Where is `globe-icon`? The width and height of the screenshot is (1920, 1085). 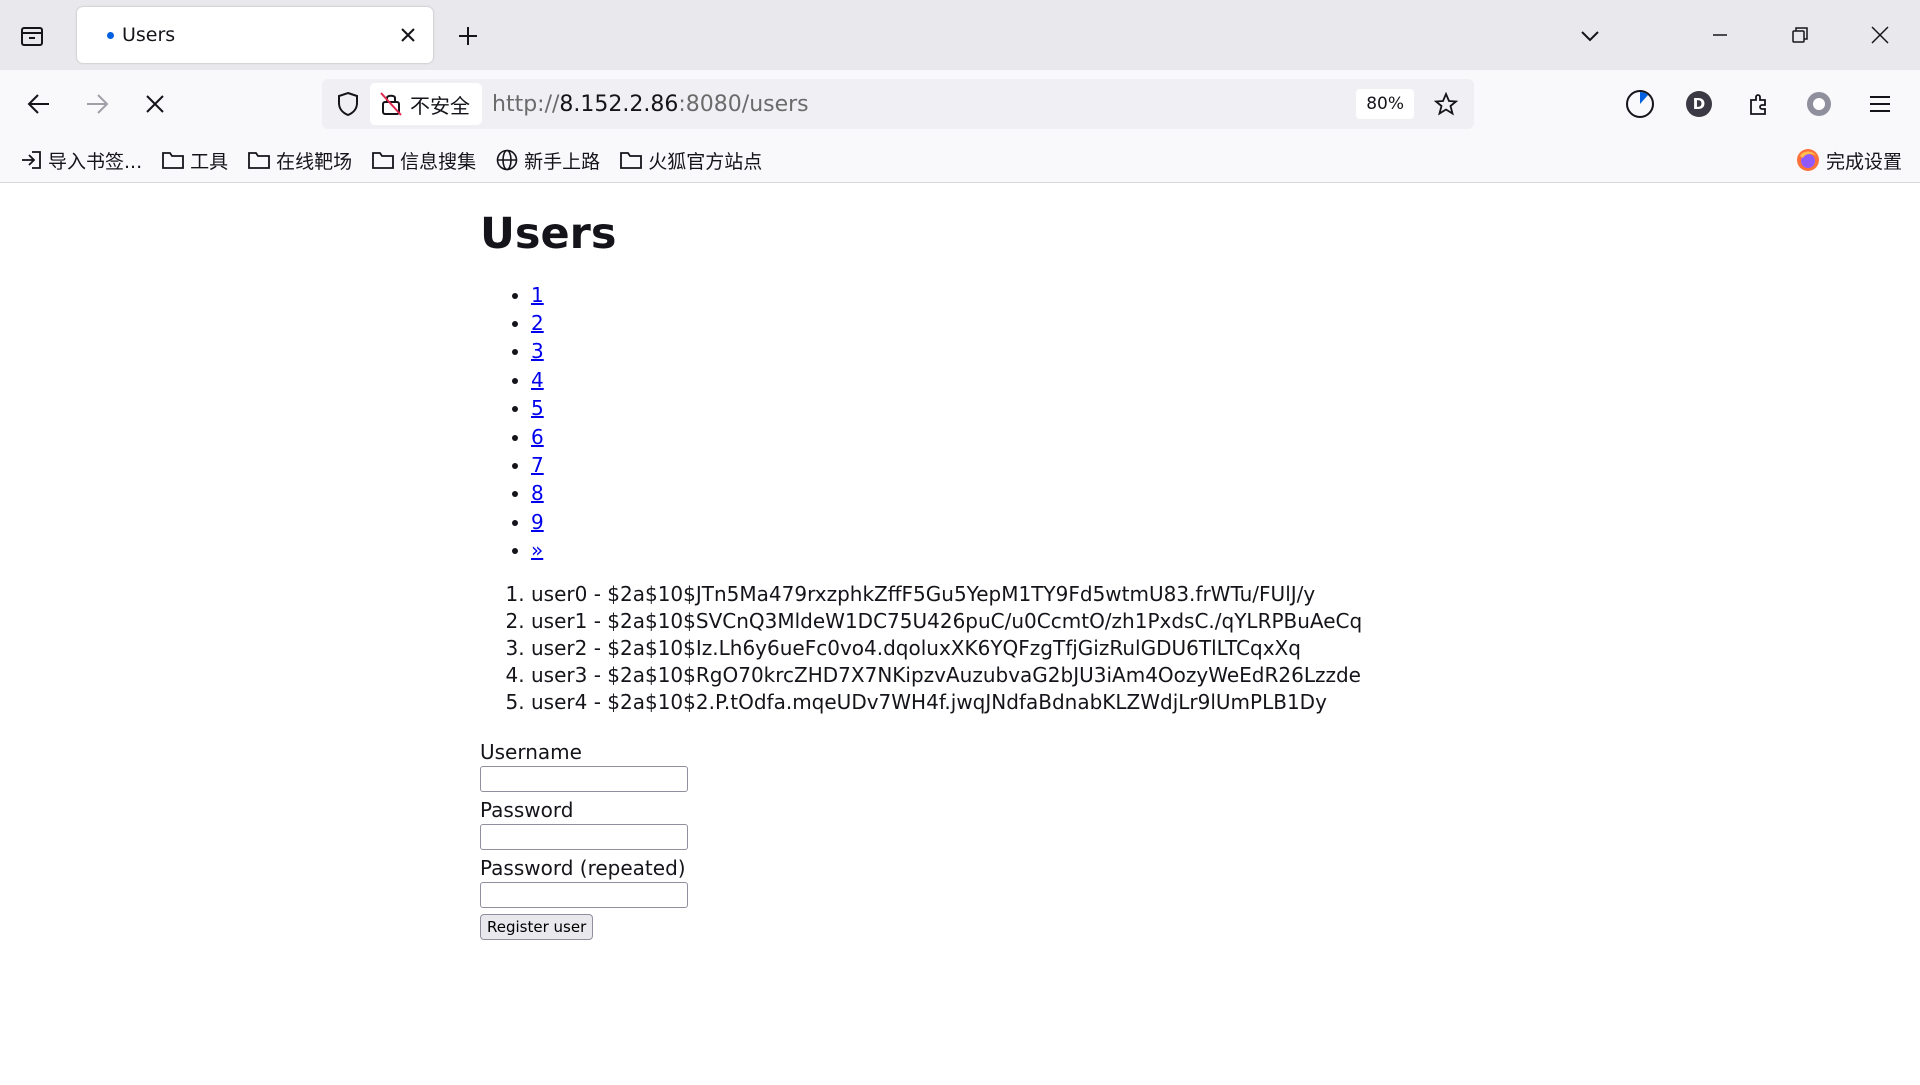
globe-icon is located at coordinates (507, 160).